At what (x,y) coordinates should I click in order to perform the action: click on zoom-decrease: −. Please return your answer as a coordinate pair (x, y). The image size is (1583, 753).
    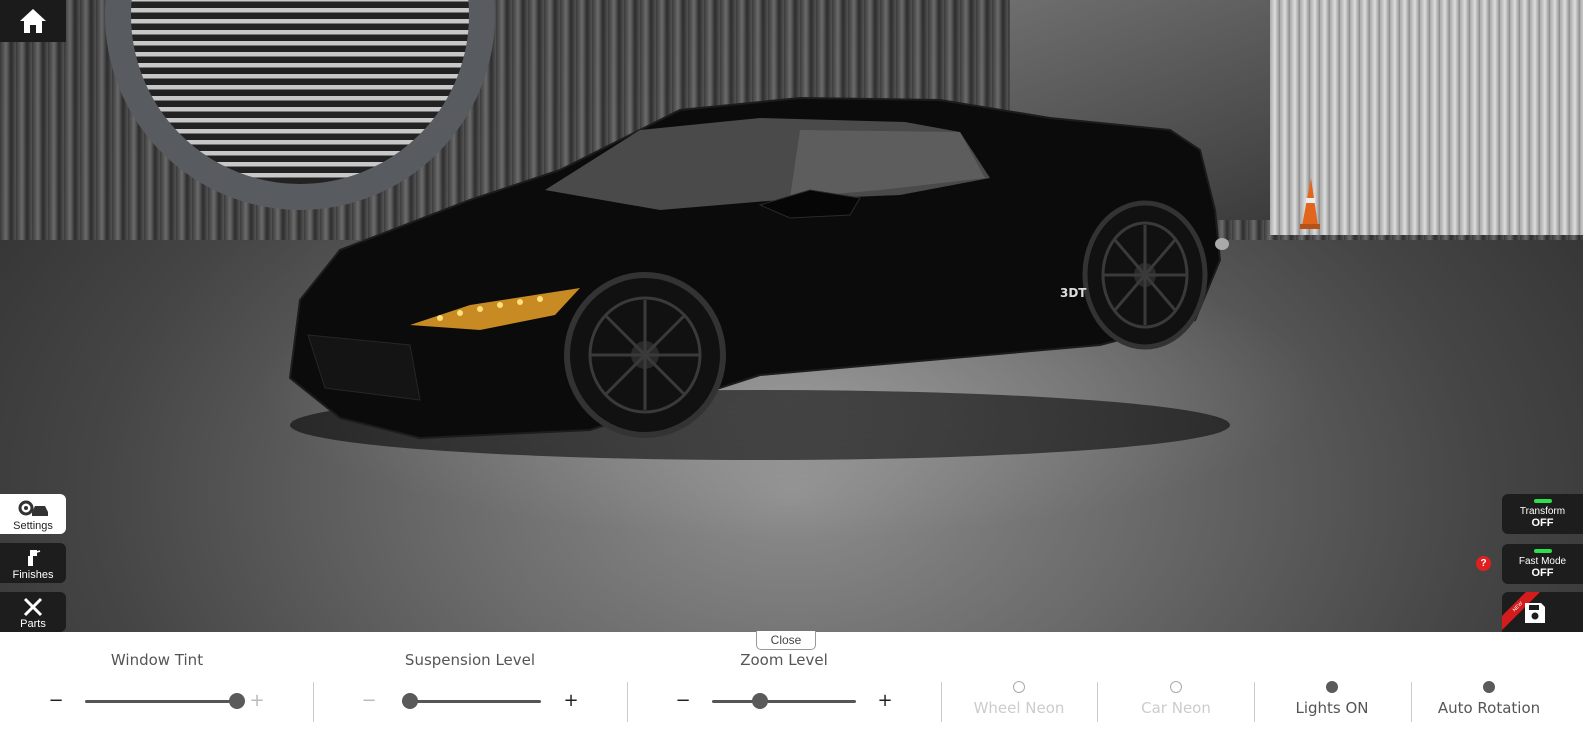
    Looking at the image, I should click on (683, 701).